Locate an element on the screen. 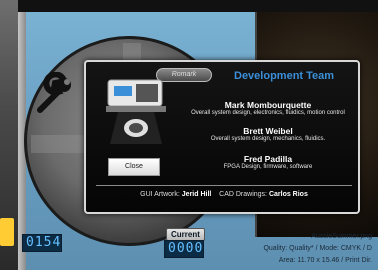 This screenshot has width=378, height=270. dialog-title: Development Team is located at coordinates (284, 76).